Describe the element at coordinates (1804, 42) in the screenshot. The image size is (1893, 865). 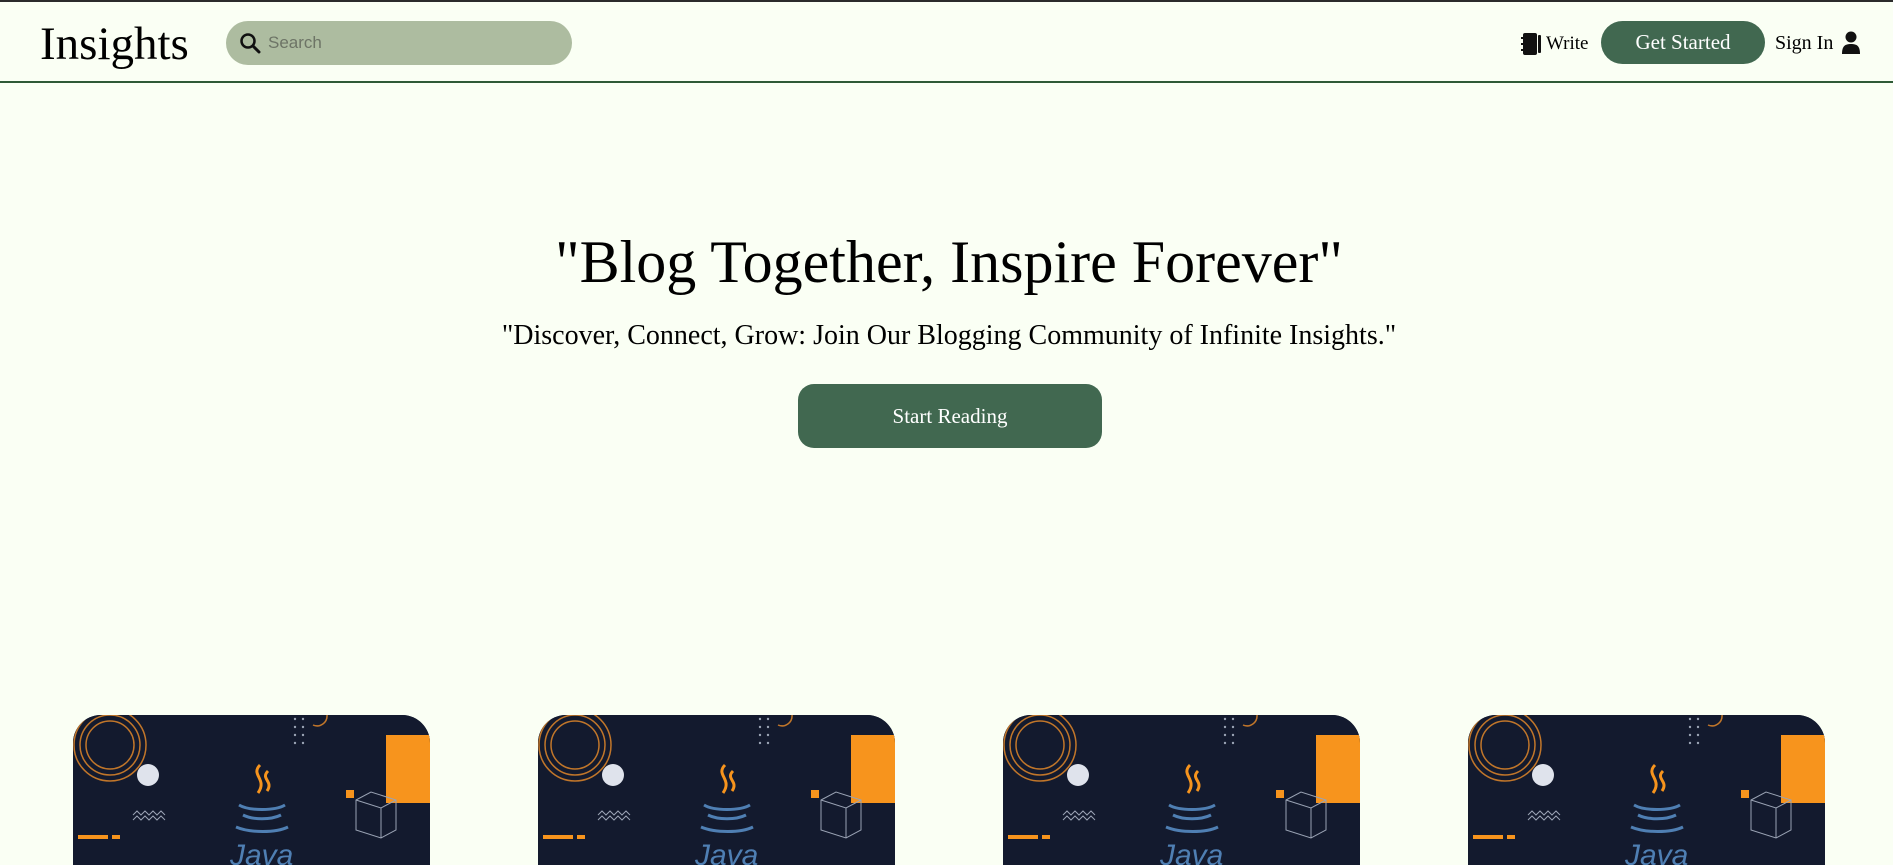
I see `sign-in-label: Sign In` at that location.